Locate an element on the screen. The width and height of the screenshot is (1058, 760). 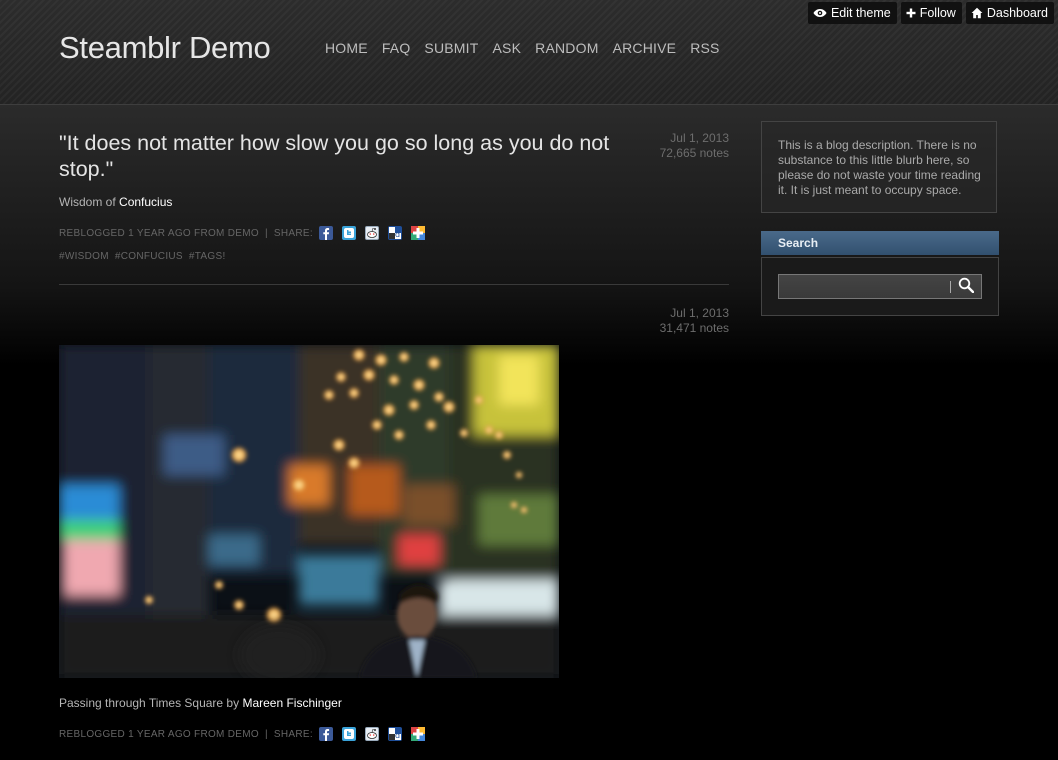
nav-ask: ASK is located at coordinates (507, 48).